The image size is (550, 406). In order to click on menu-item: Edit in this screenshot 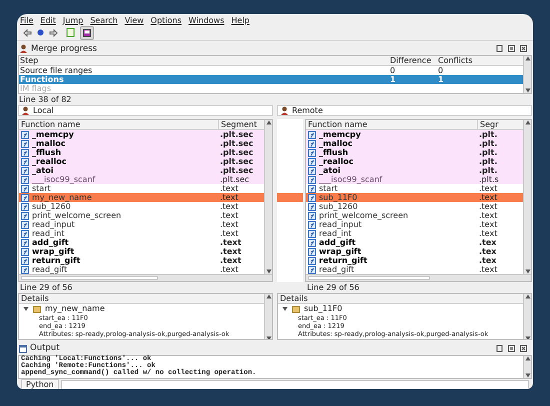, I will do `click(48, 21)`.